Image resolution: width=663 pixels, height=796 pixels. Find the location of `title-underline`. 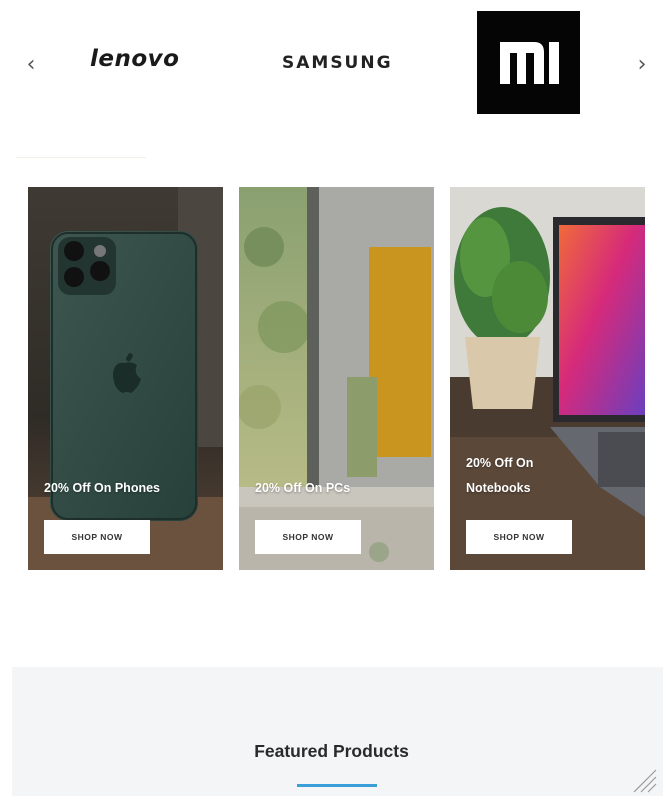

title-underline is located at coordinates (337, 785).